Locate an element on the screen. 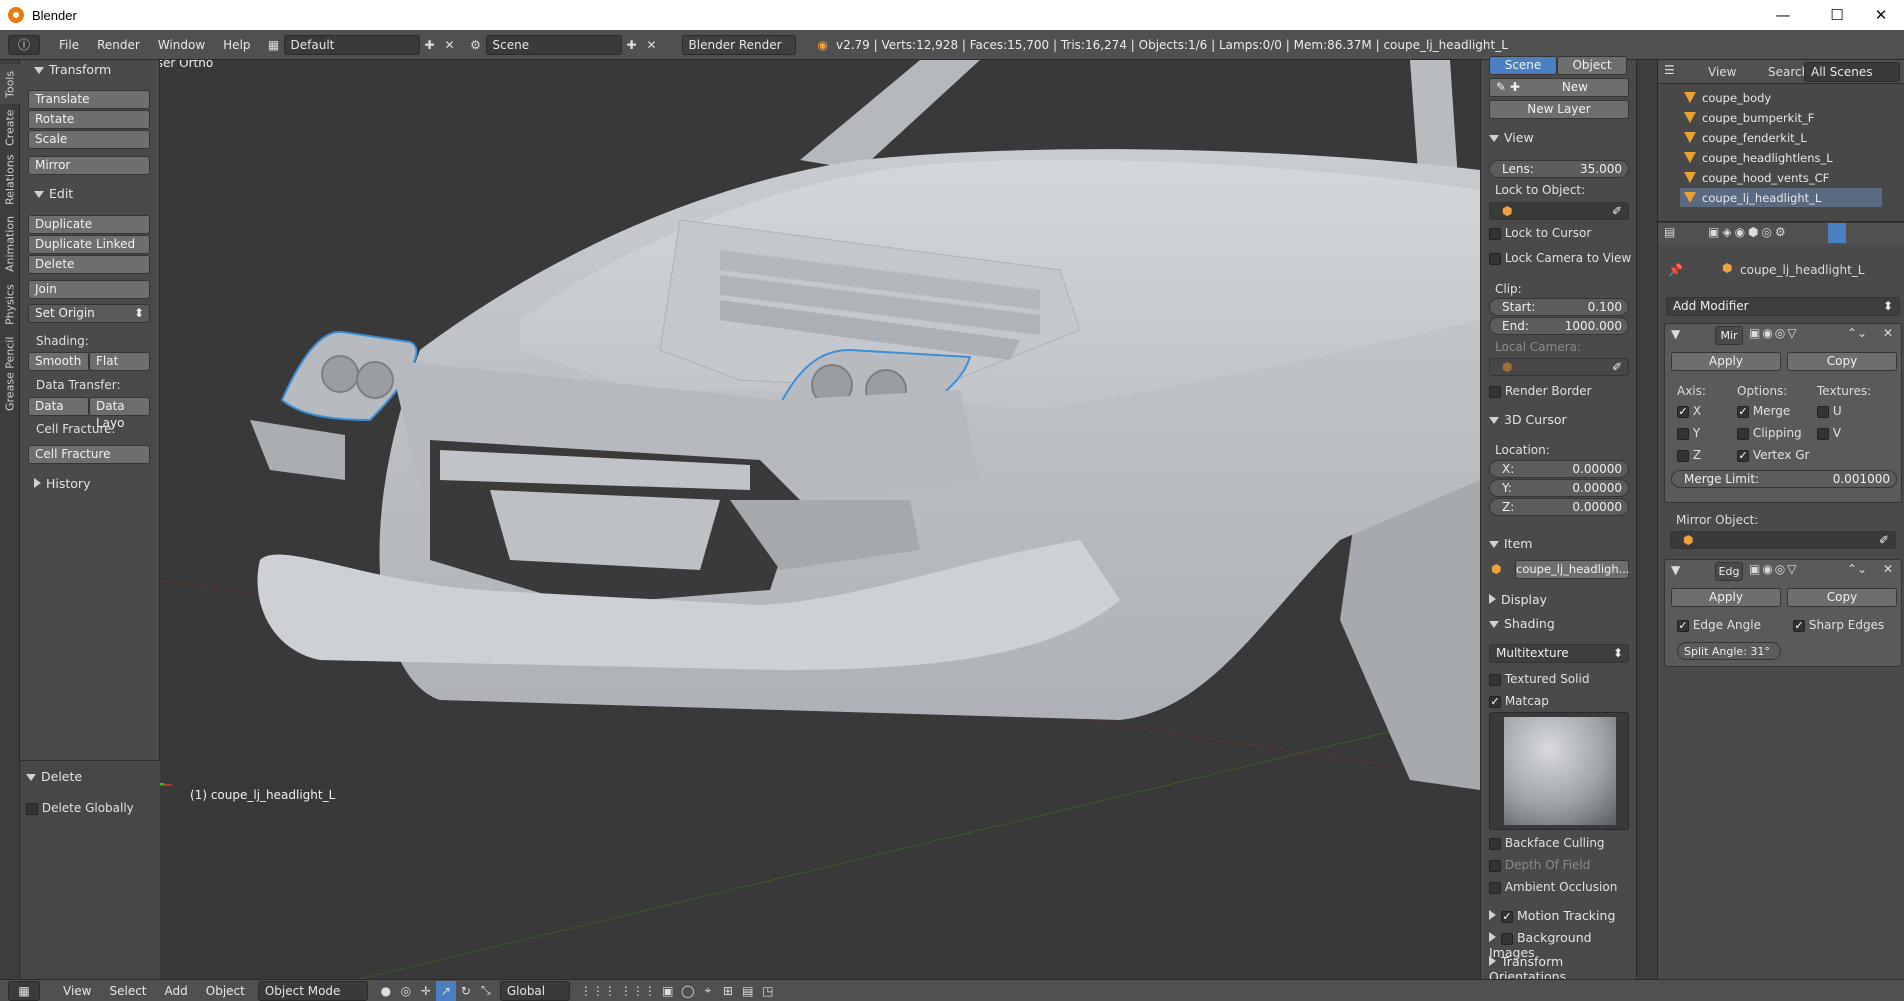 This screenshot has height=1001, width=1904. scene-field: Scene is located at coordinates (553, 44).